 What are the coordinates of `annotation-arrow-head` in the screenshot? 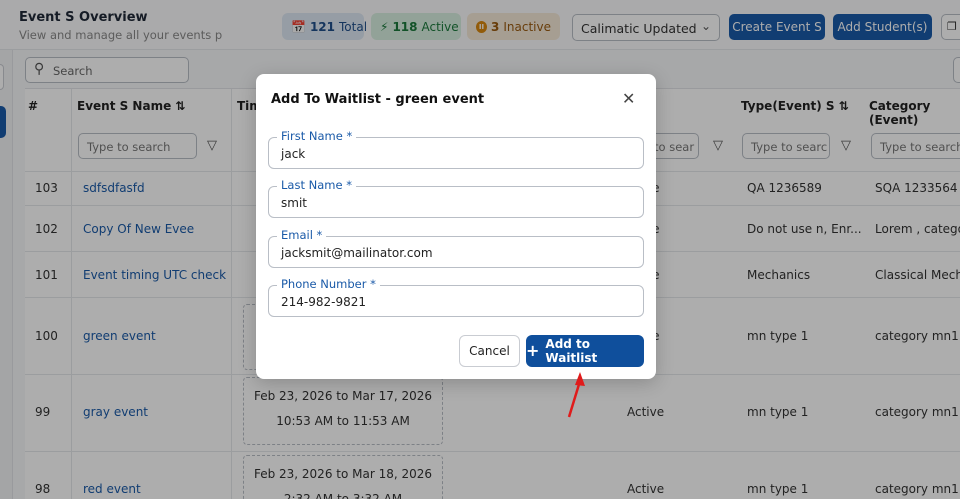 It's located at (580, 379).